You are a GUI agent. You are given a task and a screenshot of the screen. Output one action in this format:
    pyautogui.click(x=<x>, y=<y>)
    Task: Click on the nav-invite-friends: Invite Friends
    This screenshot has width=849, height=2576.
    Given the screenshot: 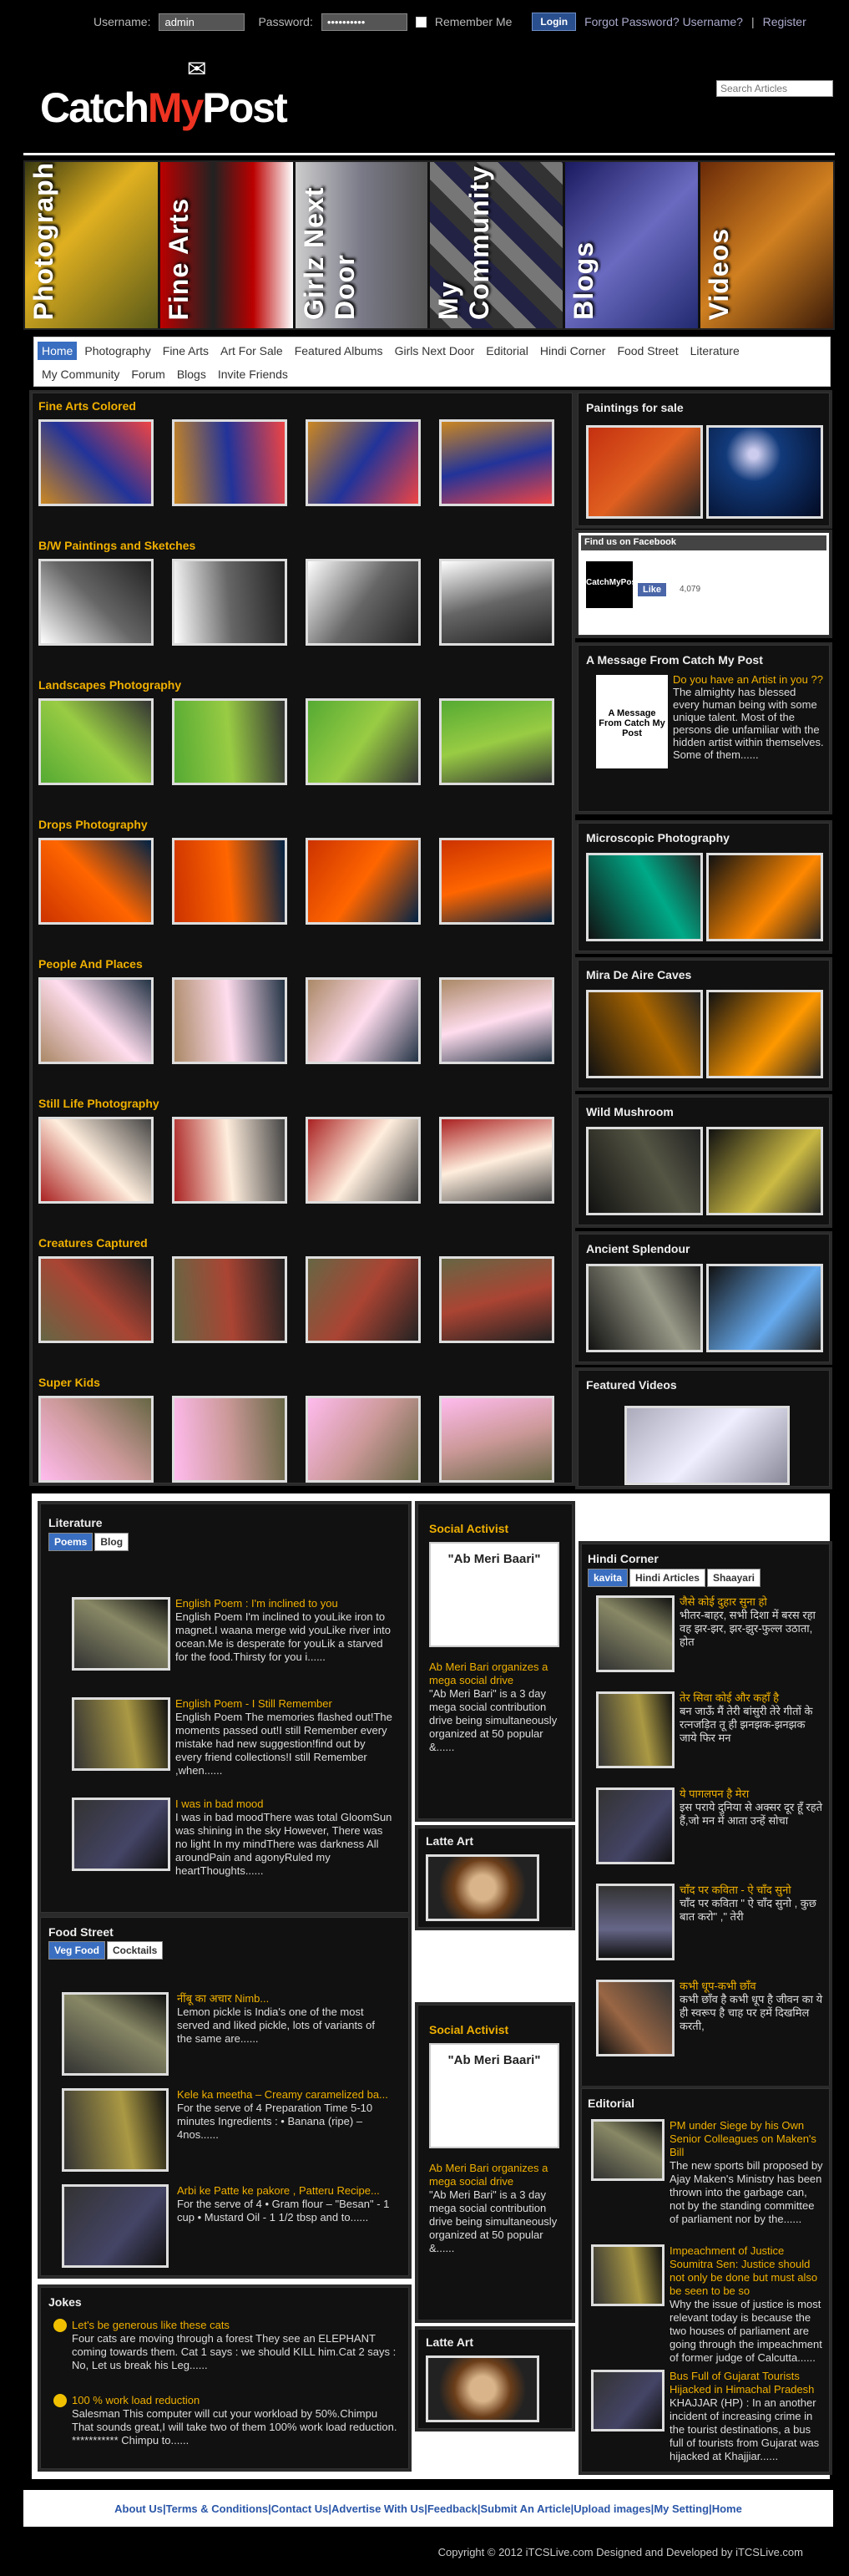 What is the action you would take?
    pyautogui.click(x=253, y=374)
    